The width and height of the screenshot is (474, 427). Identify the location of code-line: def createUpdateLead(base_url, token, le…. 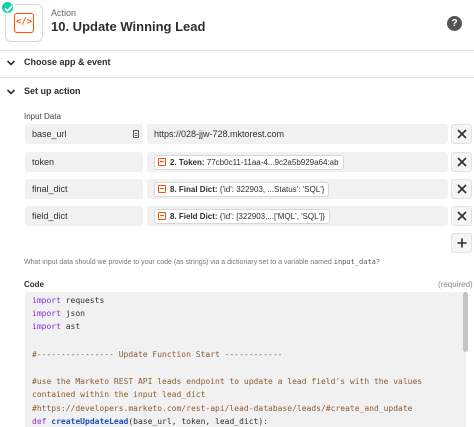
(150, 421).